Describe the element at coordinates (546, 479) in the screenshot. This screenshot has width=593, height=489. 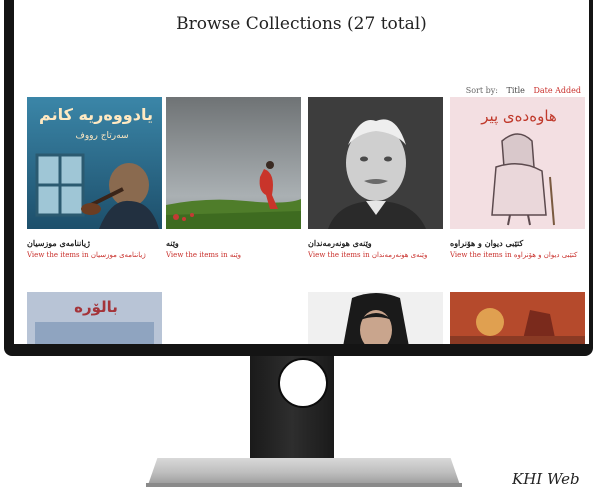
I see `caption-text: KHI Web` at that location.